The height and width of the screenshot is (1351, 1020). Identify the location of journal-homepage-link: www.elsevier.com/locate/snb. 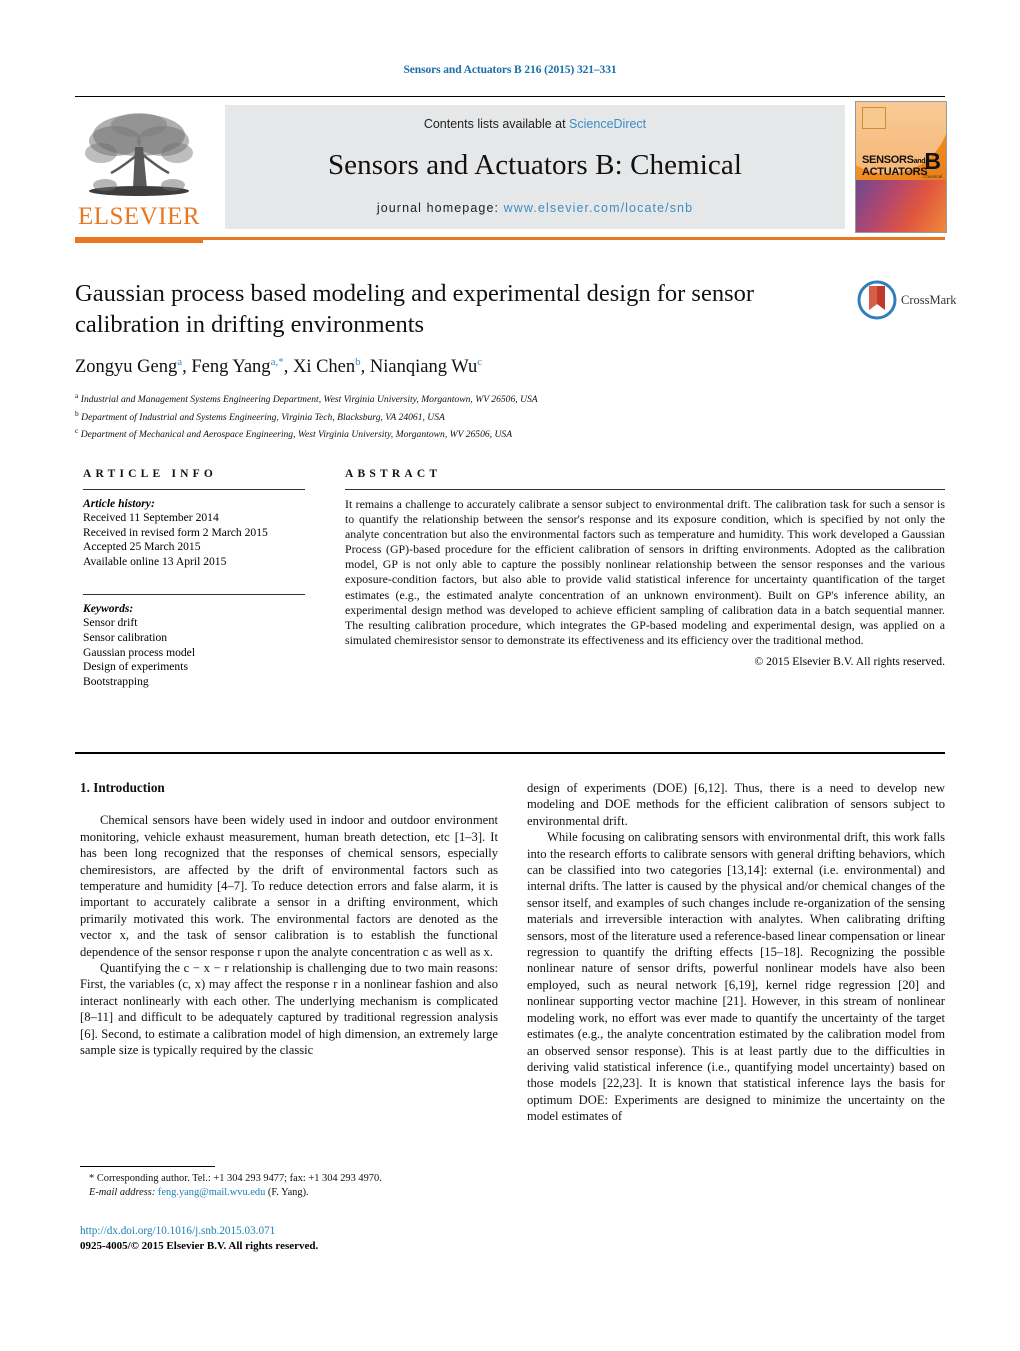
(599, 208).